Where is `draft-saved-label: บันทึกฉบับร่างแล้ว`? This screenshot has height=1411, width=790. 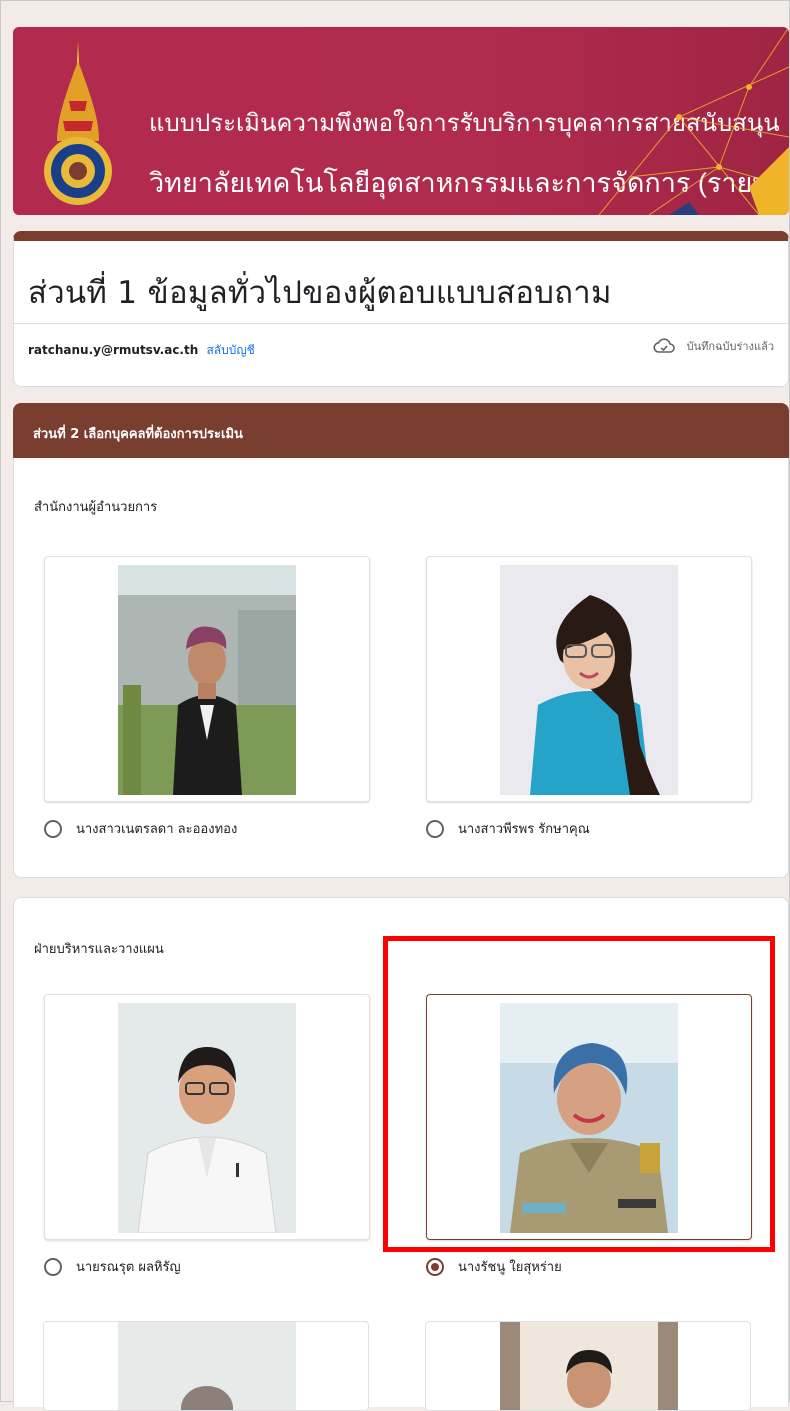
draft-saved-label: บันทึกฉบับร่างแล้ว is located at coordinates (730, 346).